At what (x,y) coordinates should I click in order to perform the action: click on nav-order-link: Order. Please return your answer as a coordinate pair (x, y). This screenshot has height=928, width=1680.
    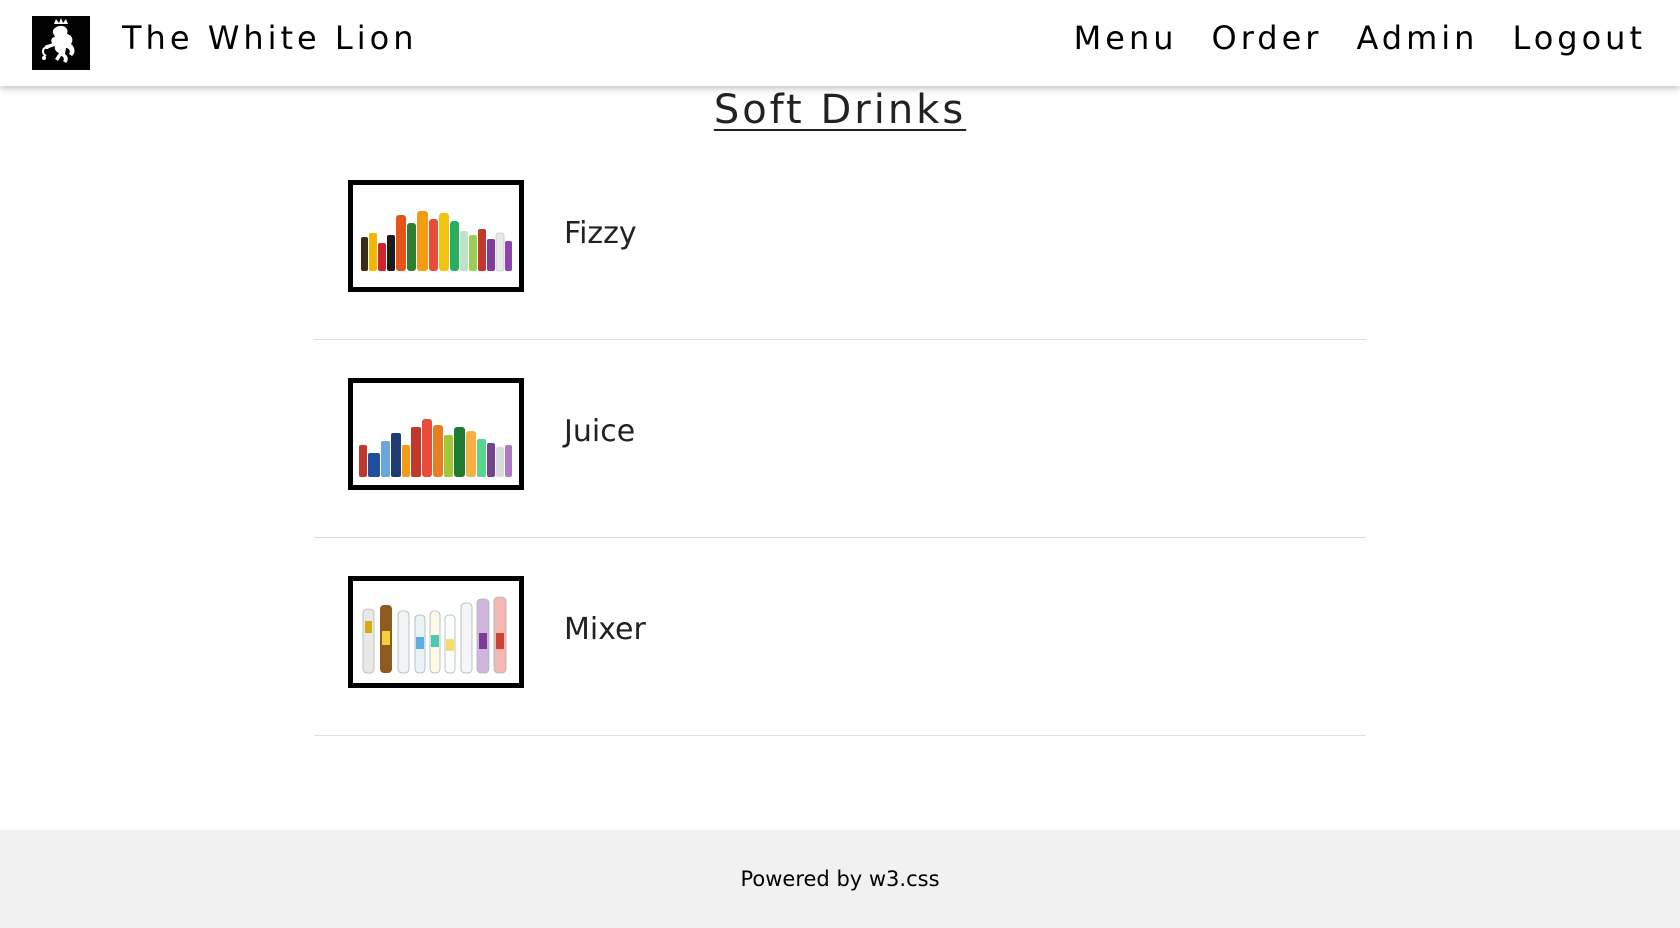
    Looking at the image, I should click on (1267, 38).